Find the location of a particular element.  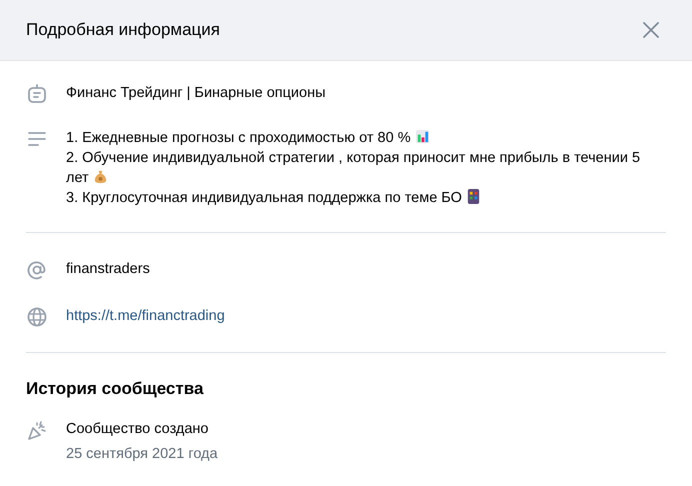

robot-icon is located at coordinates (37, 94).